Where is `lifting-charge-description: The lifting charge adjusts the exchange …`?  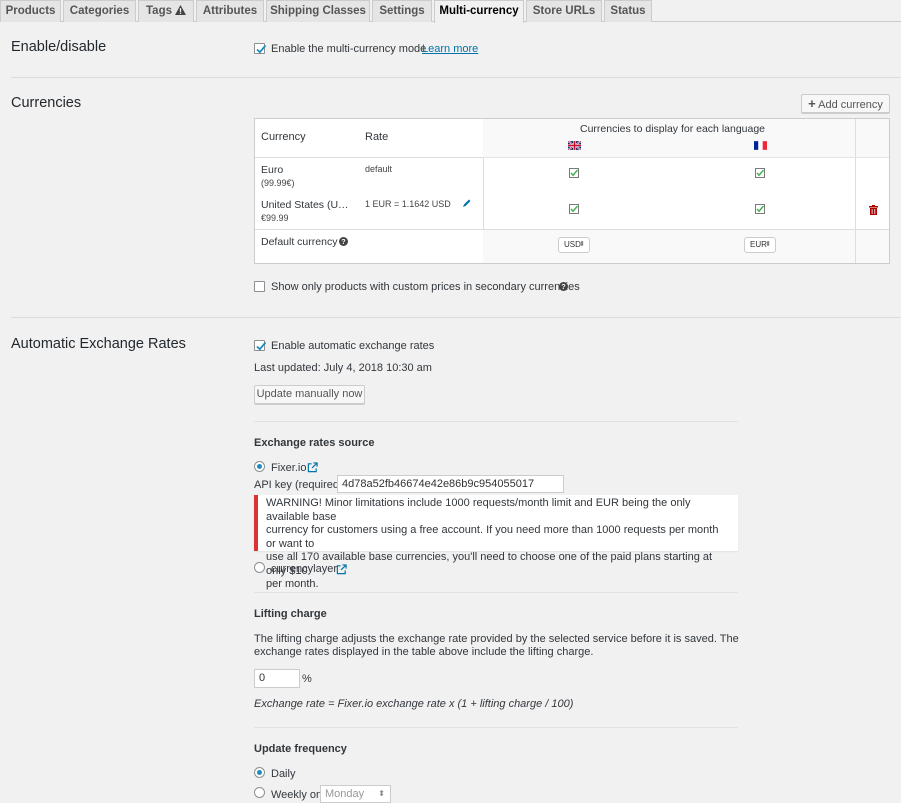 lifting-charge-description: The lifting charge adjusts the exchange … is located at coordinates (496, 639).